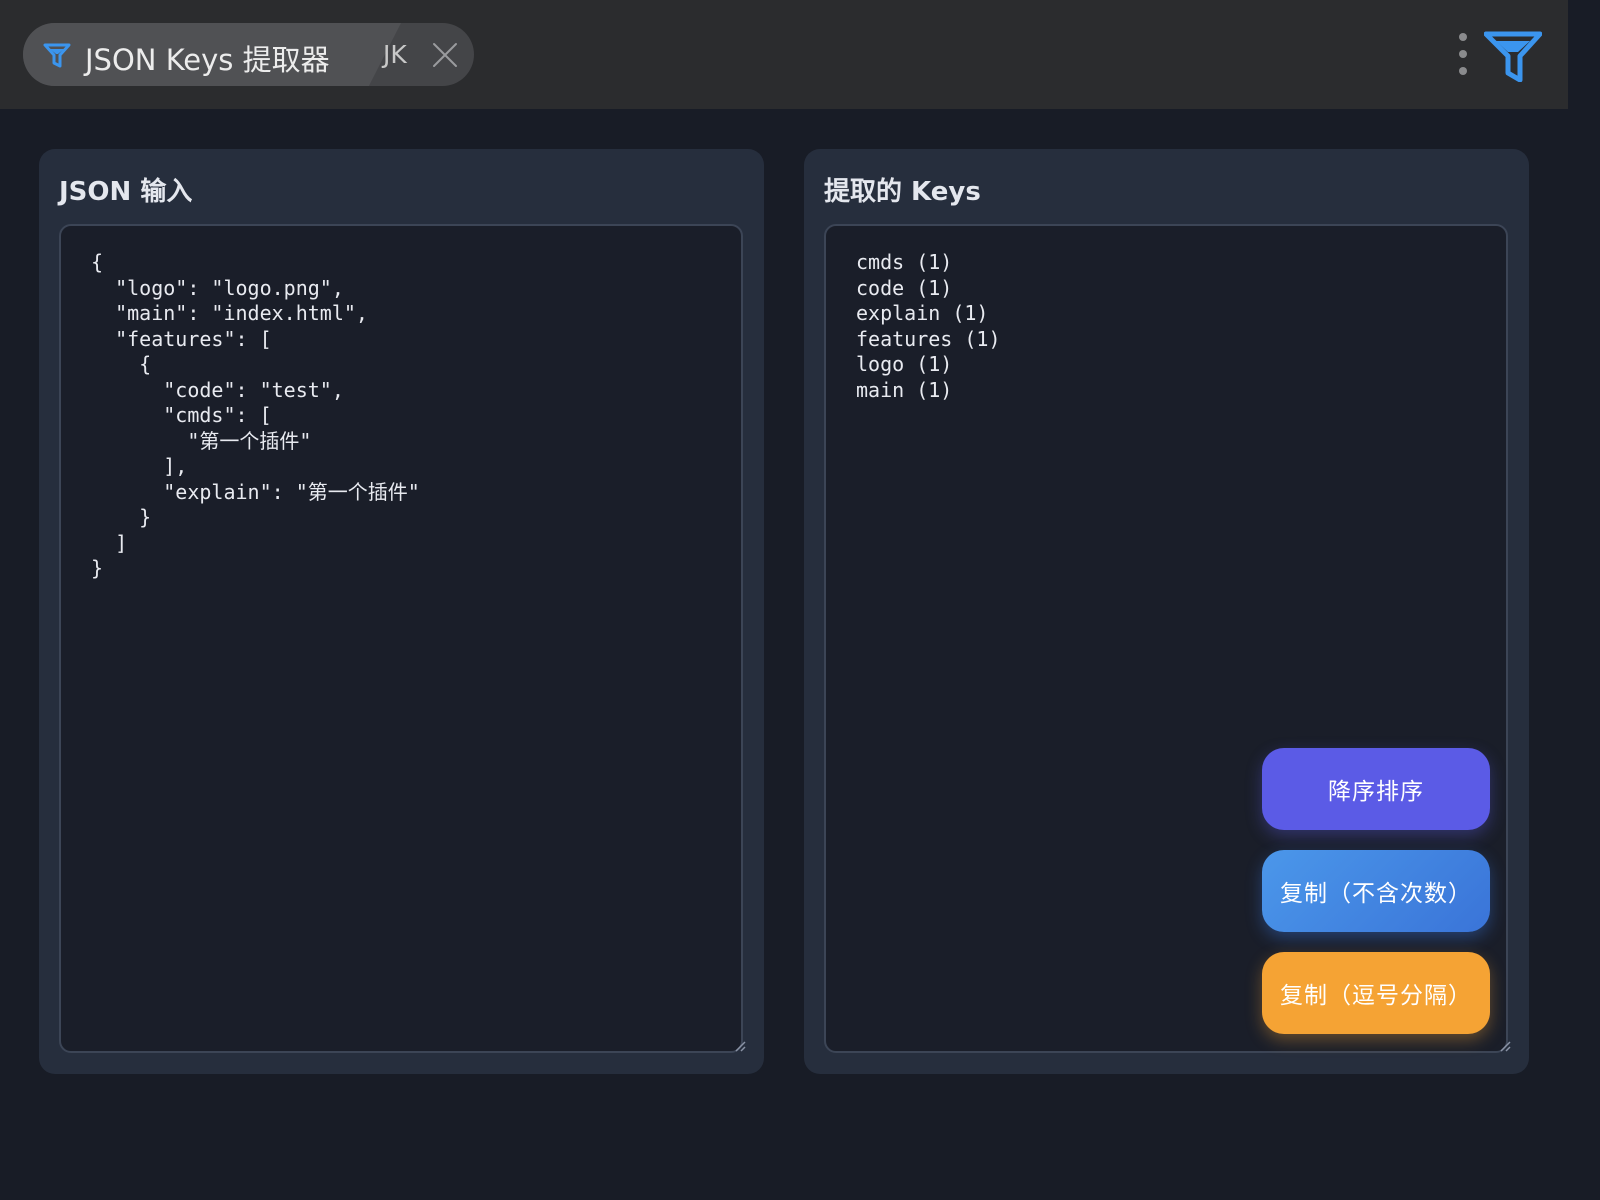 This screenshot has width=1600, height=1200. I want to click on filter-logo-icon, so click(1513, 56).